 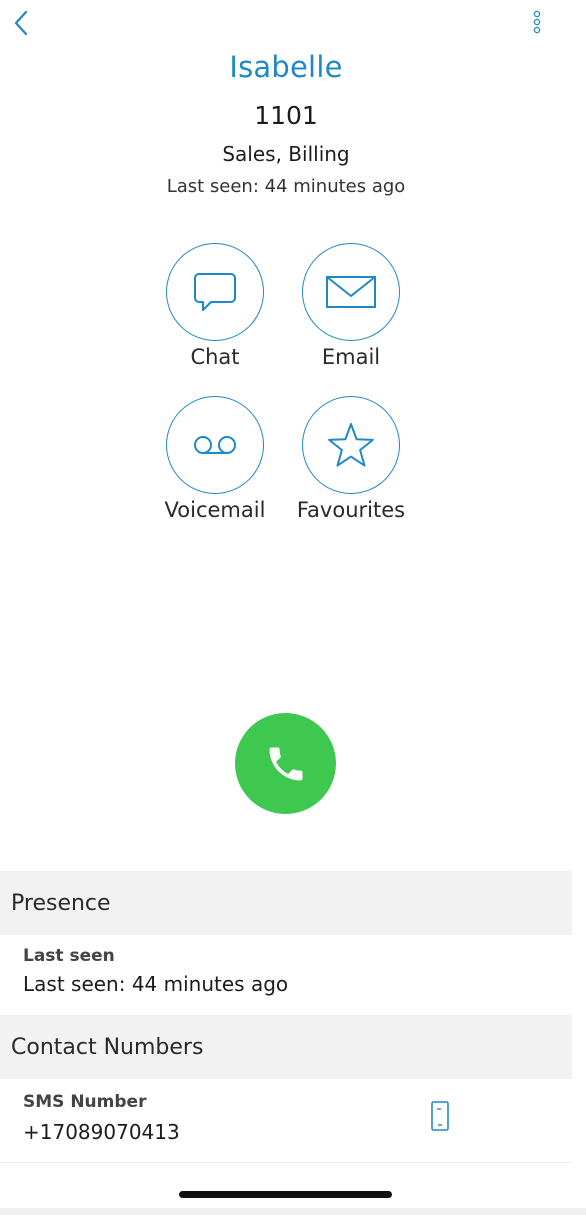 What do you see at coordinates (85, 1102) in the screenshot?
I see `sms-number-label: SMS Number` at bounding box center [85, 1102].